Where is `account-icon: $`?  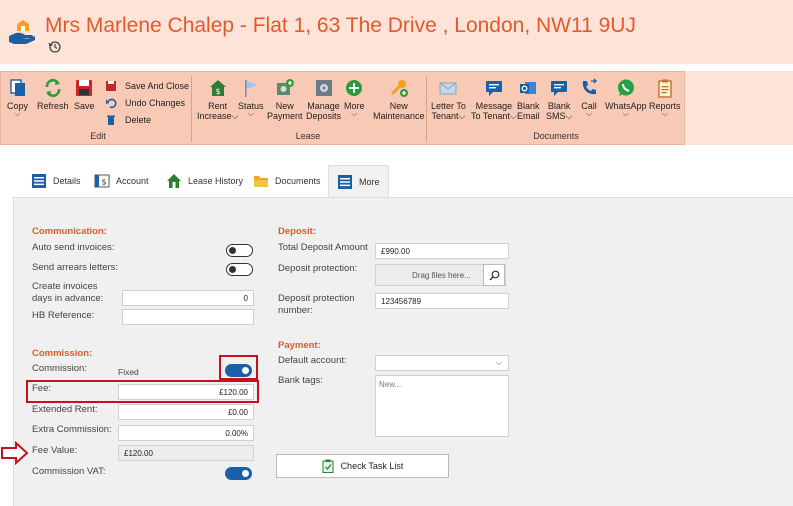
account-icon: $ is located at coordinates (102, 181).